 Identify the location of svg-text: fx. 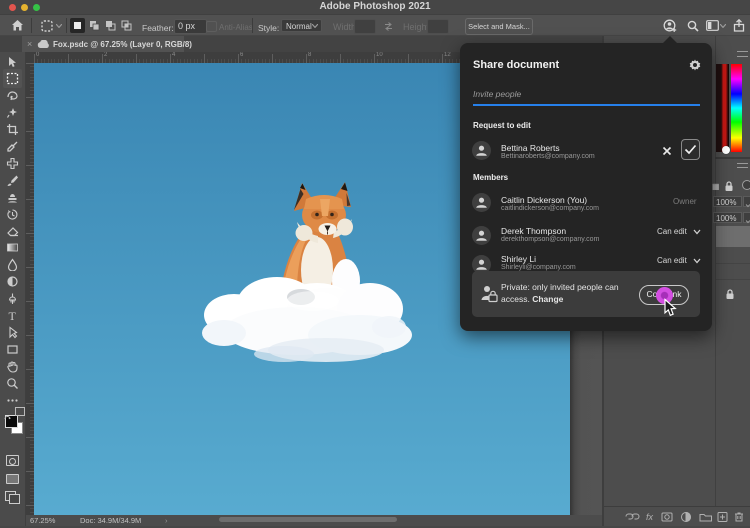
(650, 517).